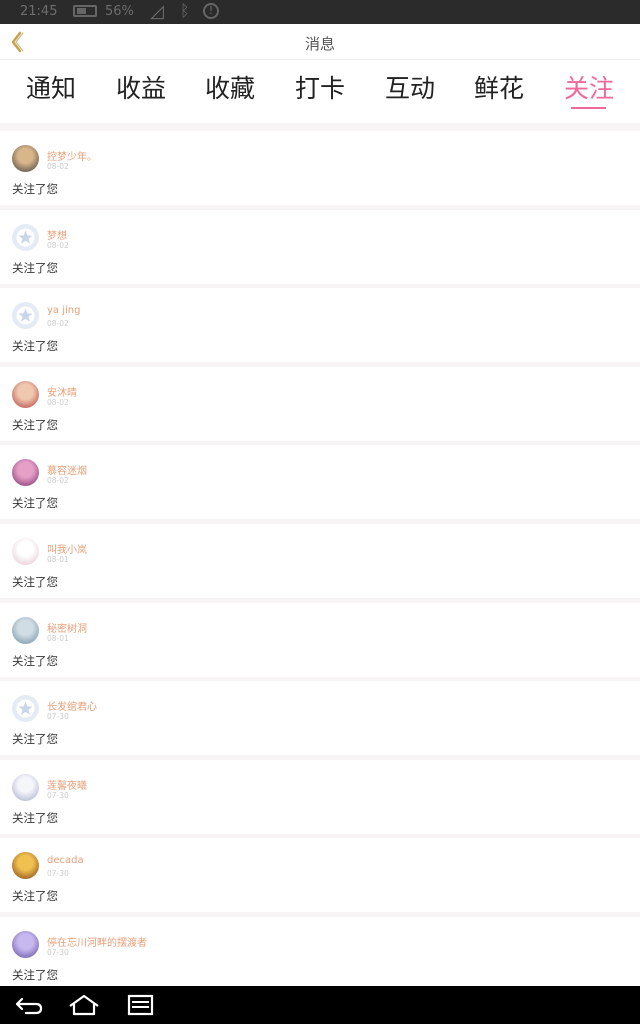 This screenshot has width=640, height=1024. Describe the element at coordinates (320, 403) in the screenshot. I see `list-item: 安沐晴 08-02 关注了您` at that location.